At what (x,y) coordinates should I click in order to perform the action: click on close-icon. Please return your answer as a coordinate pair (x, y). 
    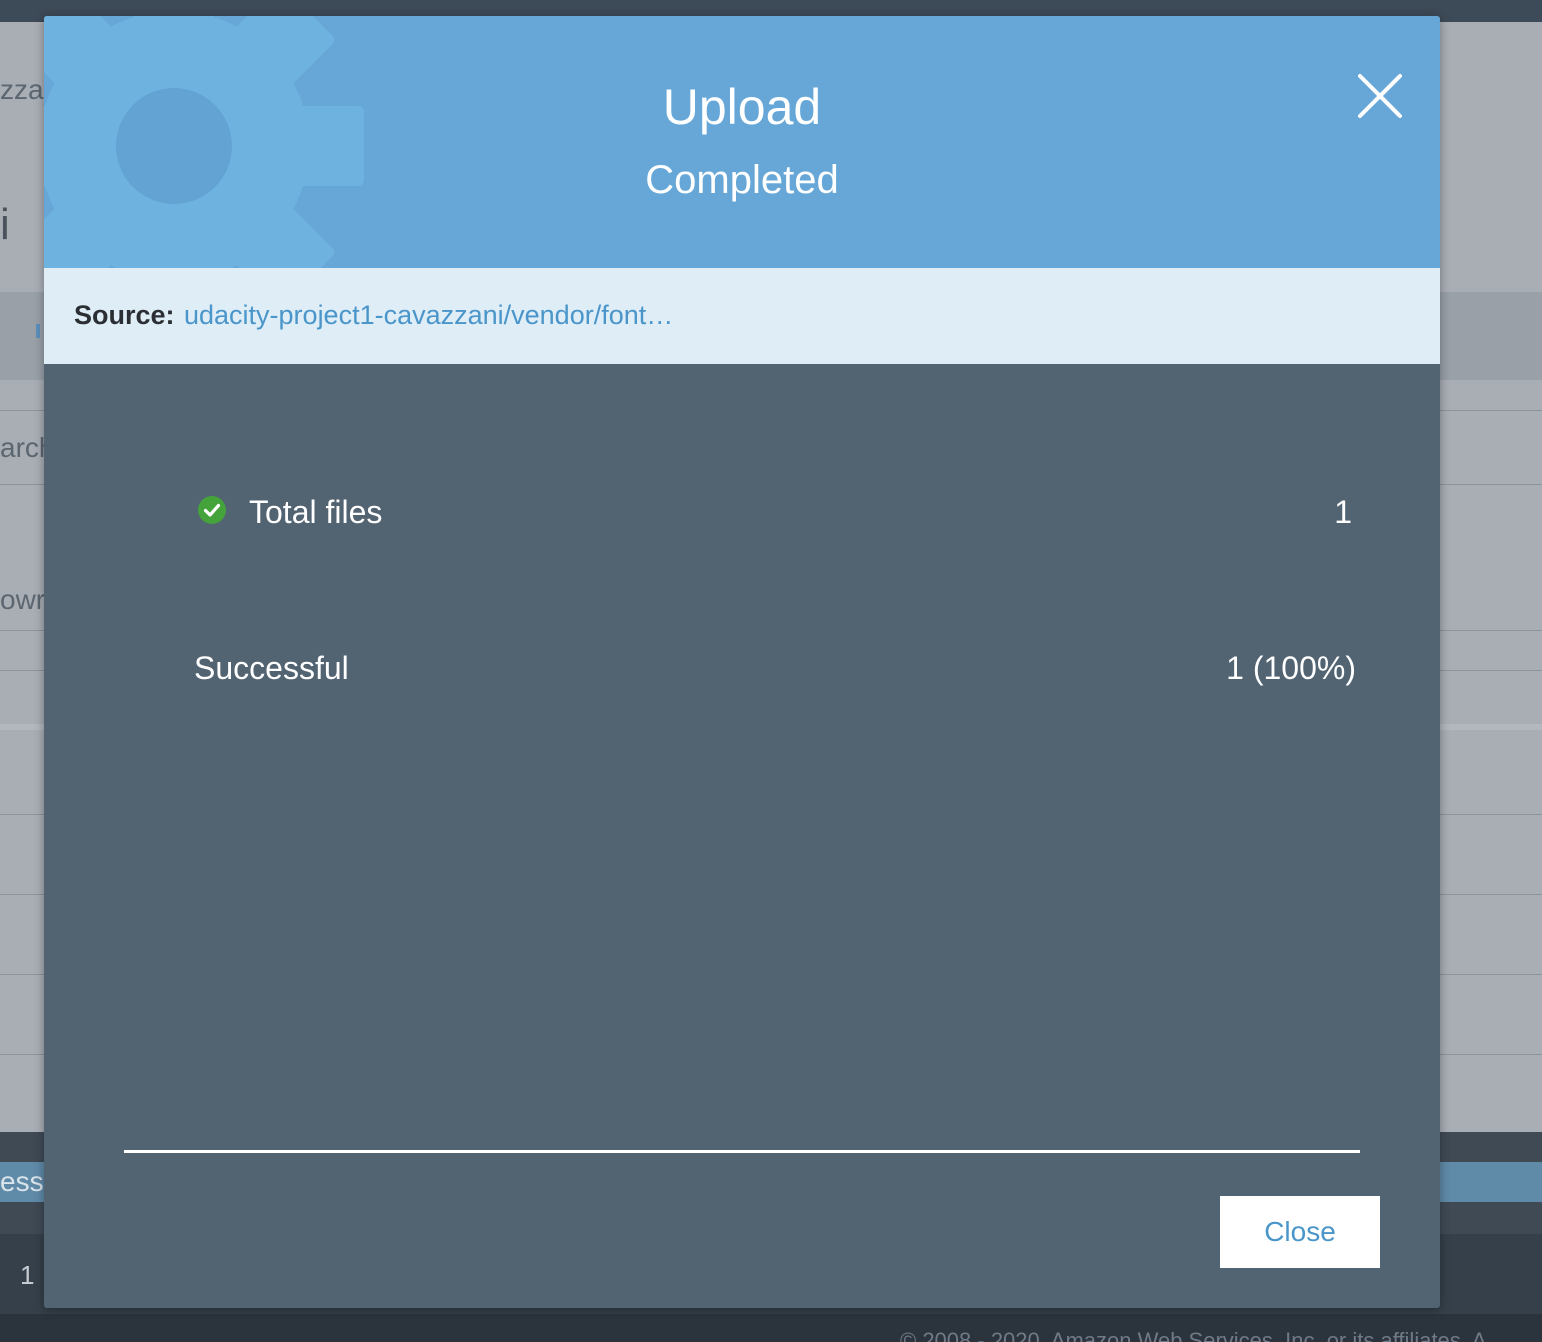
    Looking at the image, I should click on (1380, 96).